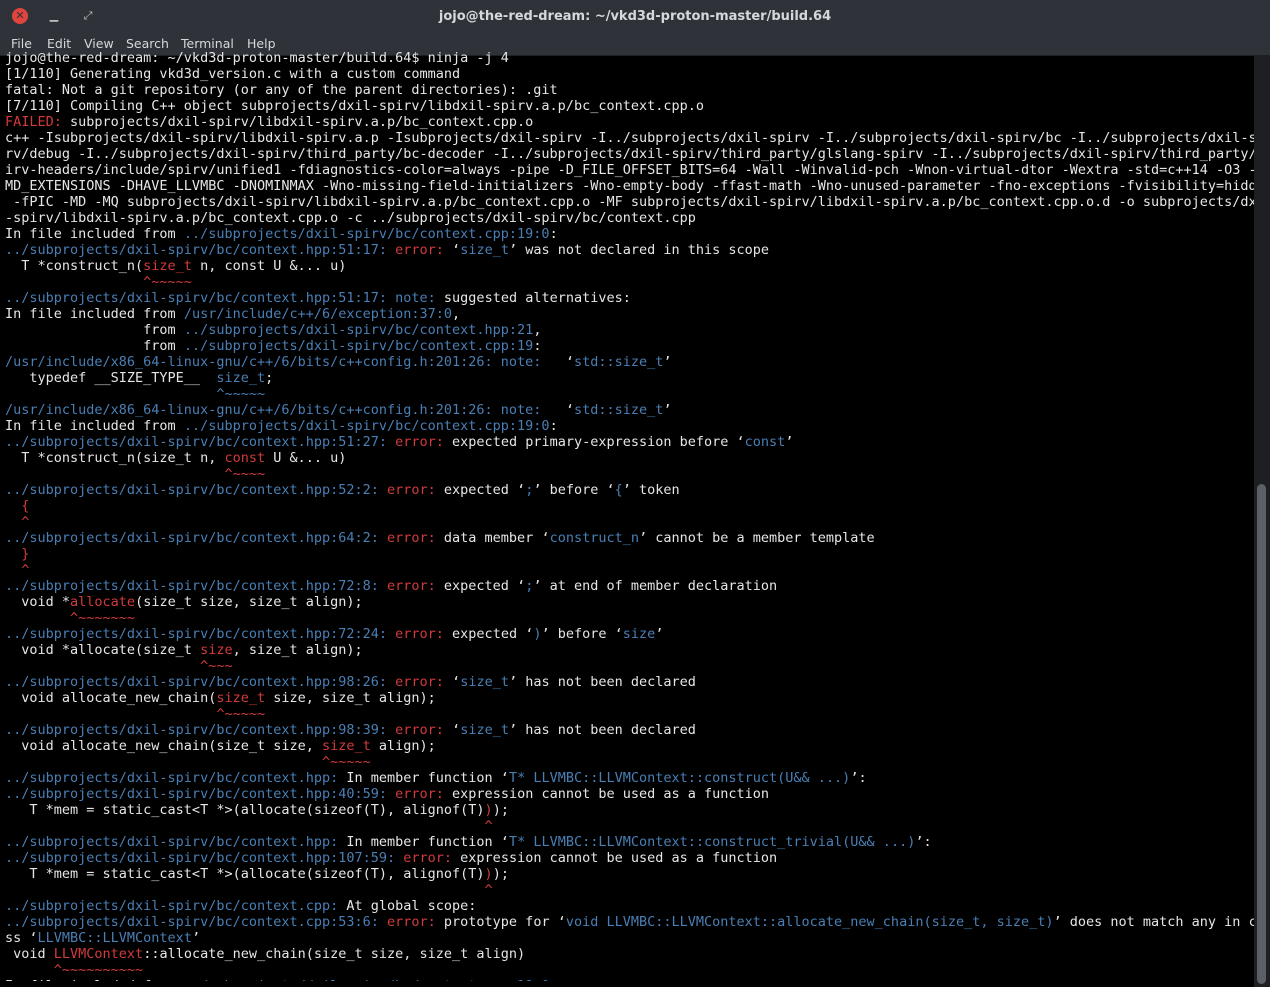 Image resolution: width=1270 pixels, height=987 pixels. What do you see at coordinates (403, 746) in the screenshot?
I see `terminal-text: align);` at bounding box center [403, 746].